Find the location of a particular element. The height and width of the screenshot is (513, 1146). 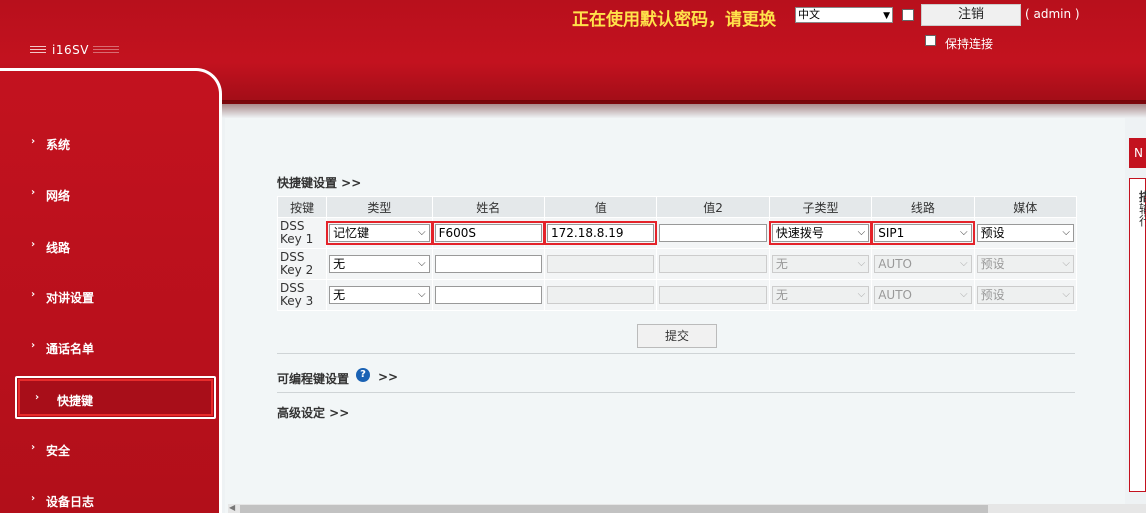

column-header: 姓名 is located at coordinates (488, 207).